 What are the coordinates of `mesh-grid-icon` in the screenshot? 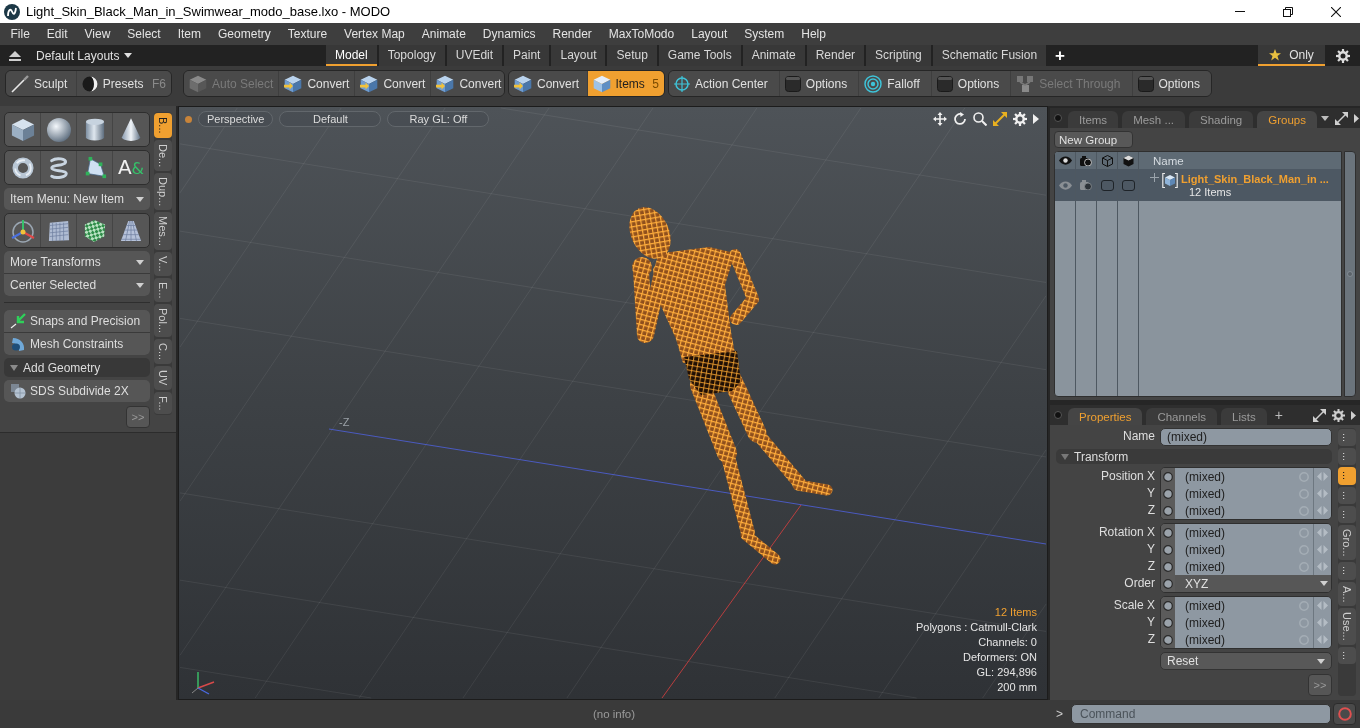 It's located at (58, 230).